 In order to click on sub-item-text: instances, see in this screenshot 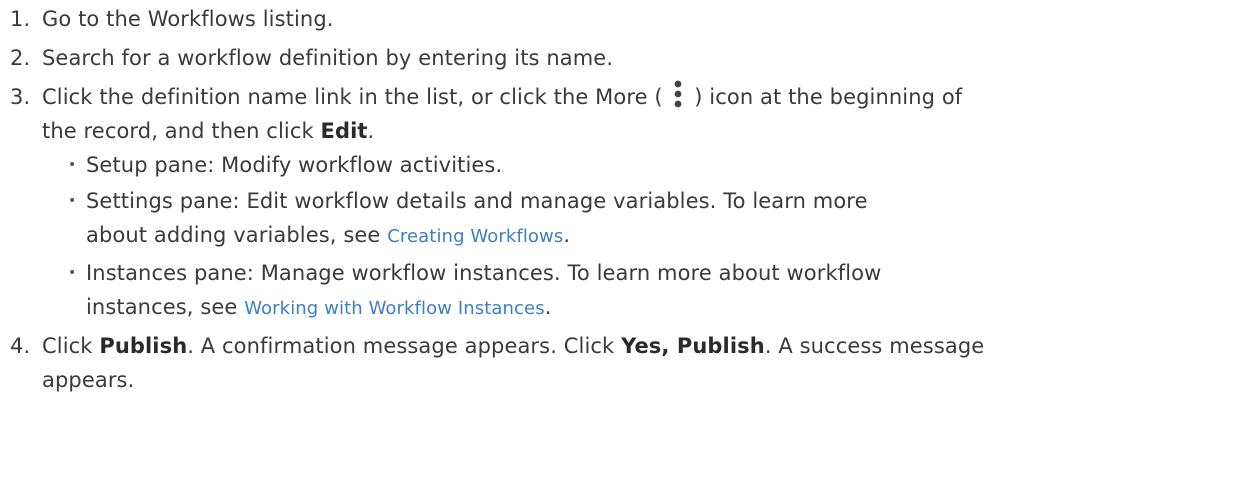, I will do `click(165, 307)`.